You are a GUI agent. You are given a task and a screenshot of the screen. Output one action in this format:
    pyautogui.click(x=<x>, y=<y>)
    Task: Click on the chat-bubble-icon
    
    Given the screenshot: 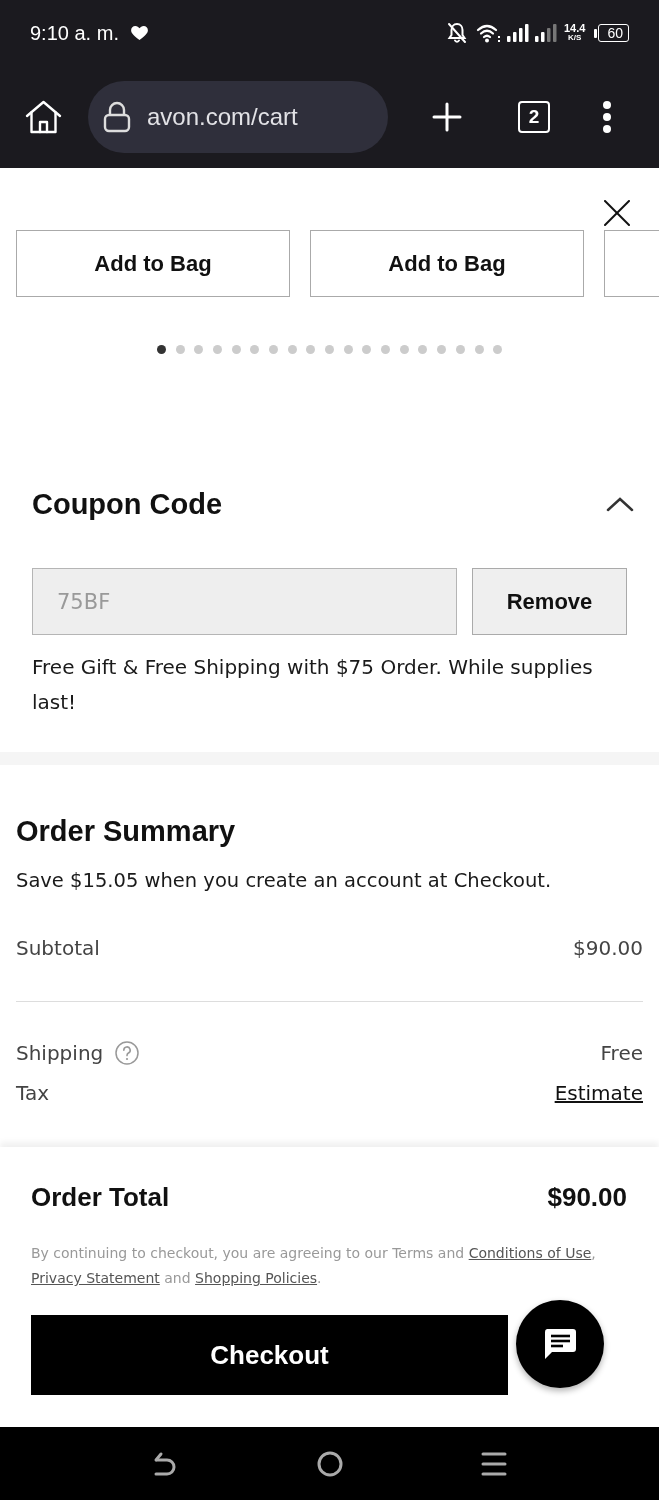 What is the action you would take?
    pyautogui.click(x=560, y=1344)
    